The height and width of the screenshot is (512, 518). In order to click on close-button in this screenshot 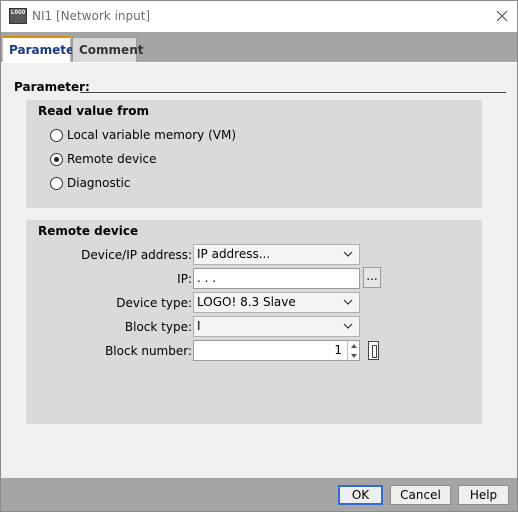, I will do `click(502, 16)`.